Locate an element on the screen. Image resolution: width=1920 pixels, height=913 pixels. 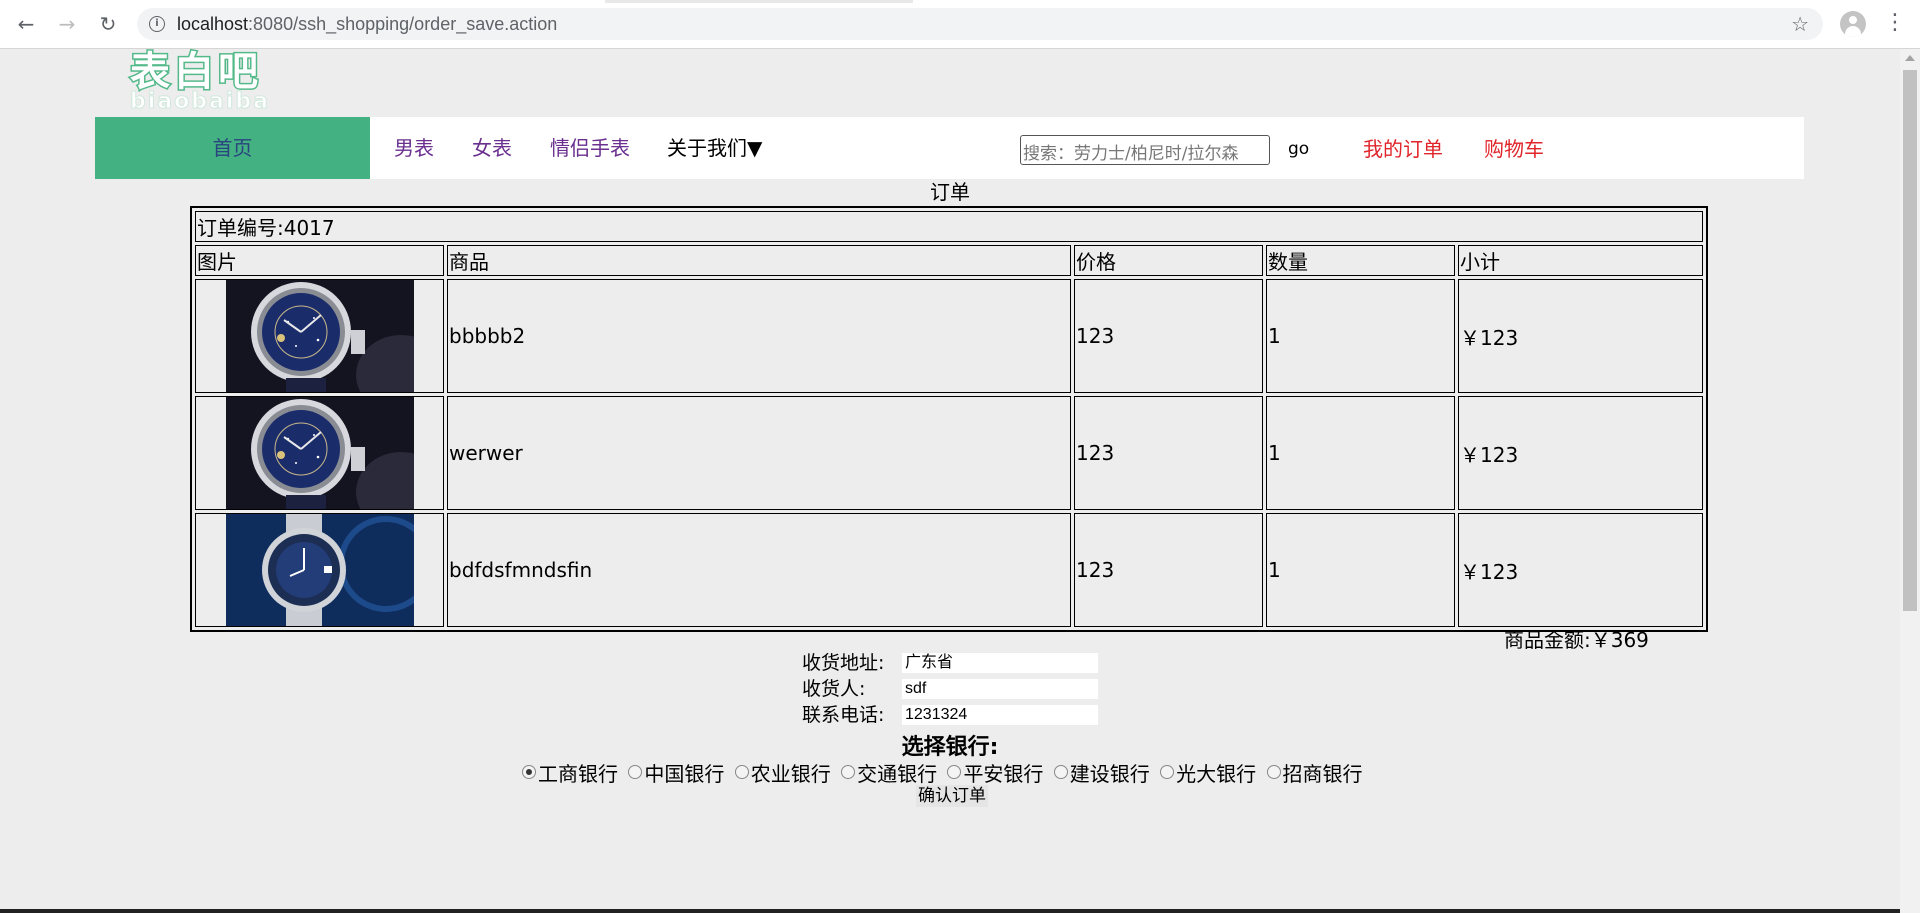
back-arrow-icon: ← is located at coordinates (26, 24).